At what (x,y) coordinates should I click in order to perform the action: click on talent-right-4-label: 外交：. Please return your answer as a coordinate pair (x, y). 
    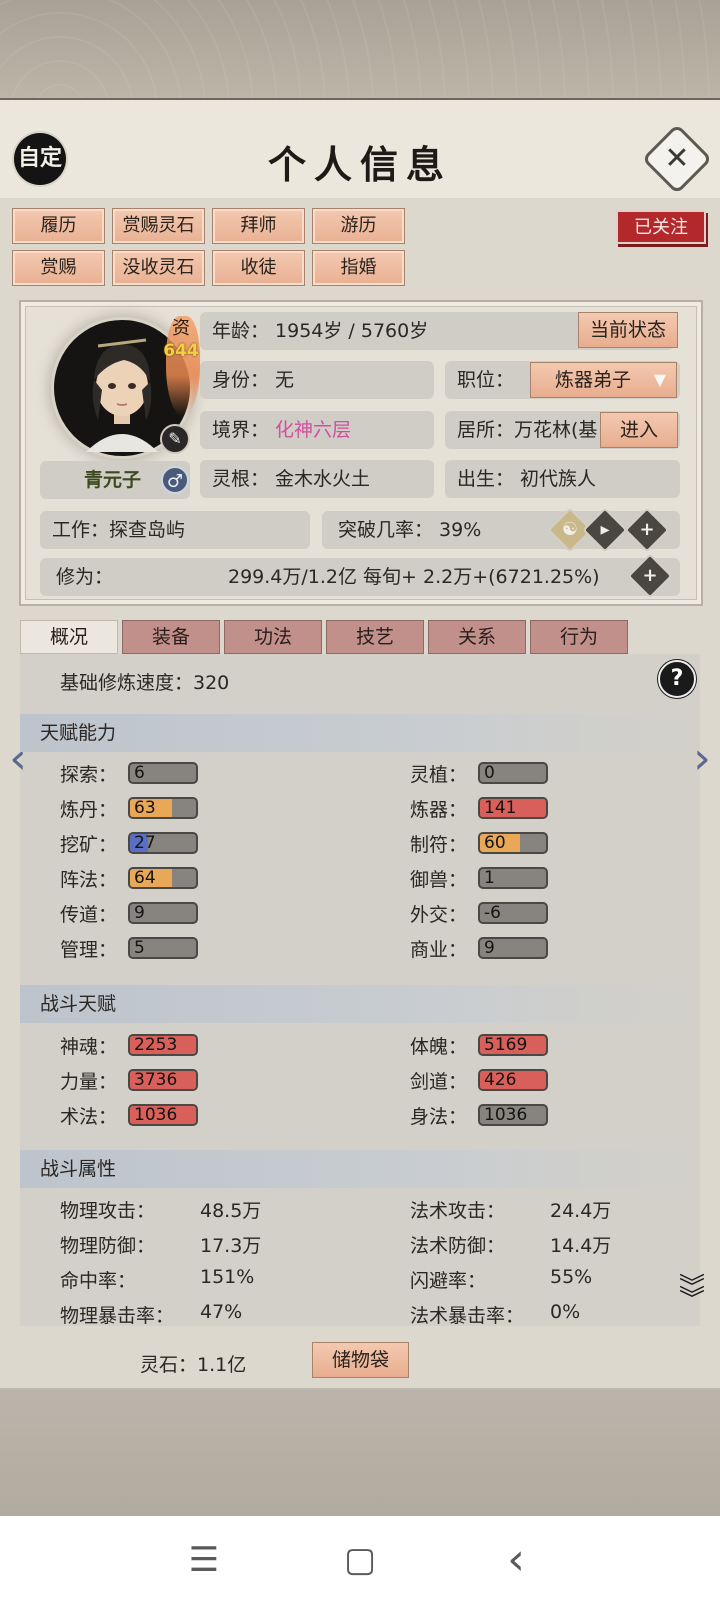
    Looking at the image, I should click on (439, 915).